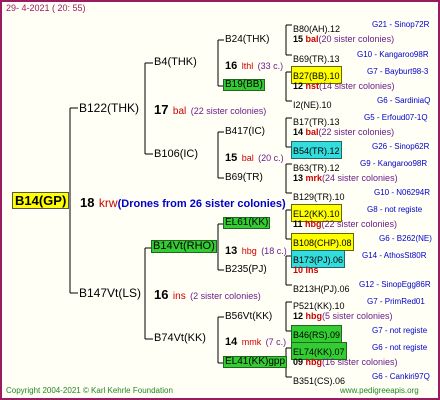 The image size is (440, 400). I want to click on queen-root: B14(GP), so click(41, 200).